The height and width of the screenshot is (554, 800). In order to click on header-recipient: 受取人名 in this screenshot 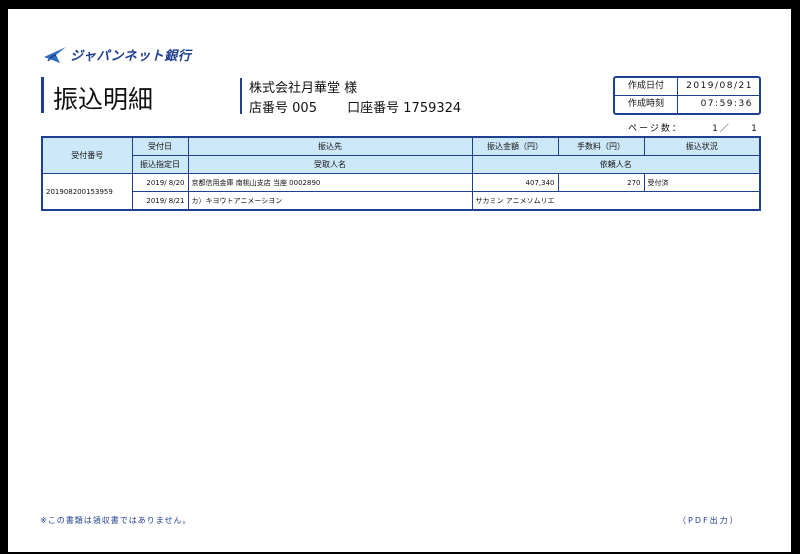, I will do `click(330, 164)`.